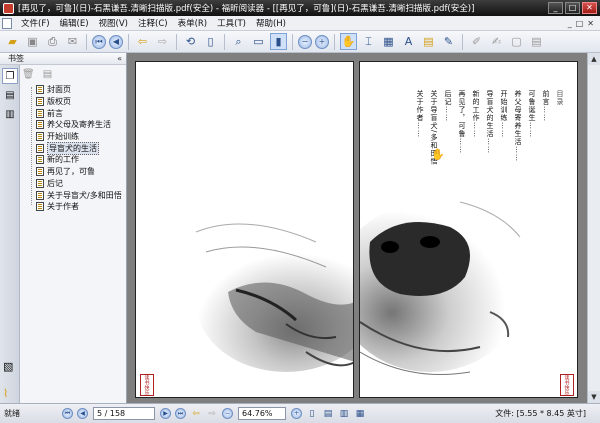  I want to click on status-zoom-in-icon: +, so click(296, 413).